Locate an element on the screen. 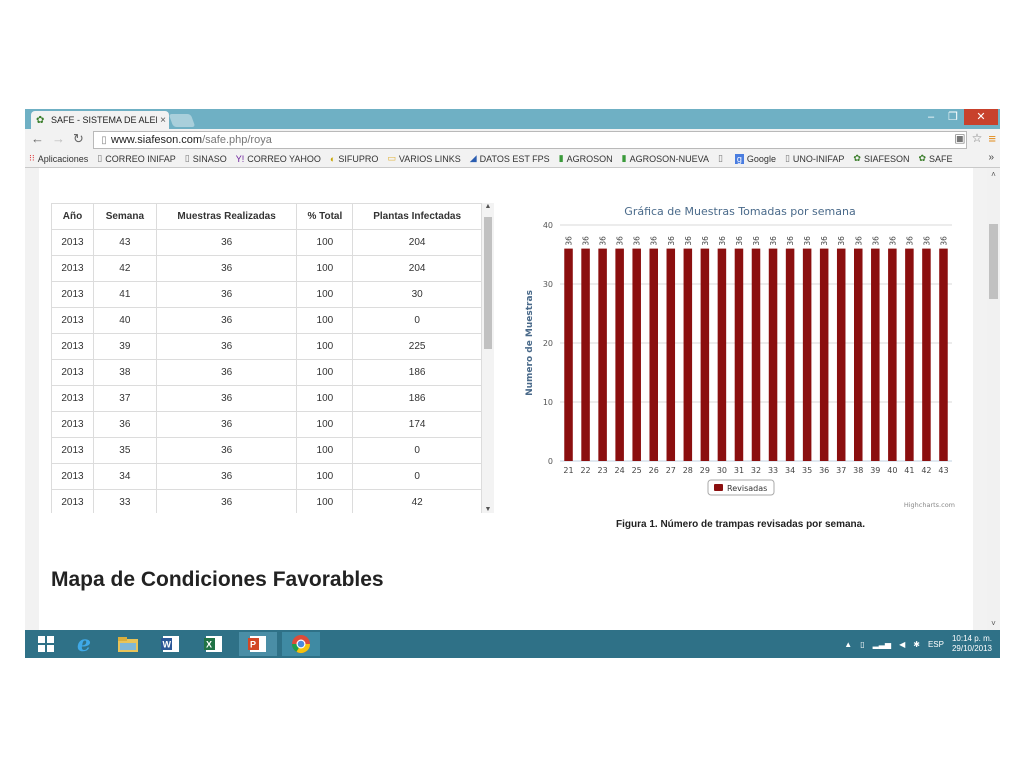 The height and width of the screenshot is (768, 1024). url-host: www.siafeson.com is located at coordinates (157, 140).